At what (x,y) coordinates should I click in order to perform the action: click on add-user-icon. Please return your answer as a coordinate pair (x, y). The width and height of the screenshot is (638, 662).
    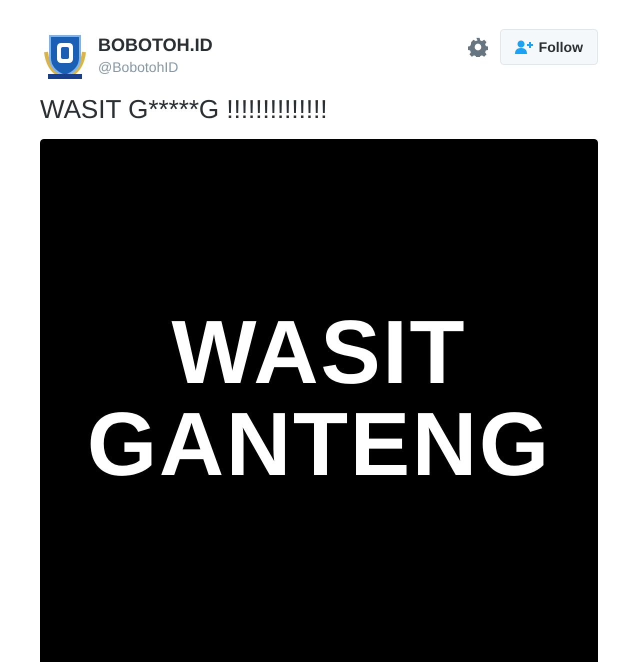
    Looking at the image, I should click on (523, 47).